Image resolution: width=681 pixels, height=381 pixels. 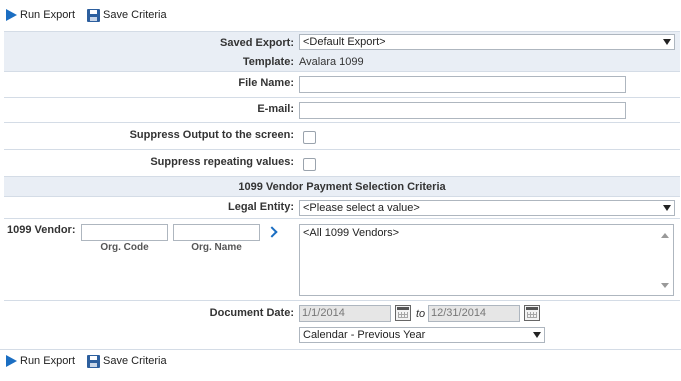 What do you see at coordinates (216, 232) in the screenshot?
I see `org-name-input` at bounding box center [216, 232].